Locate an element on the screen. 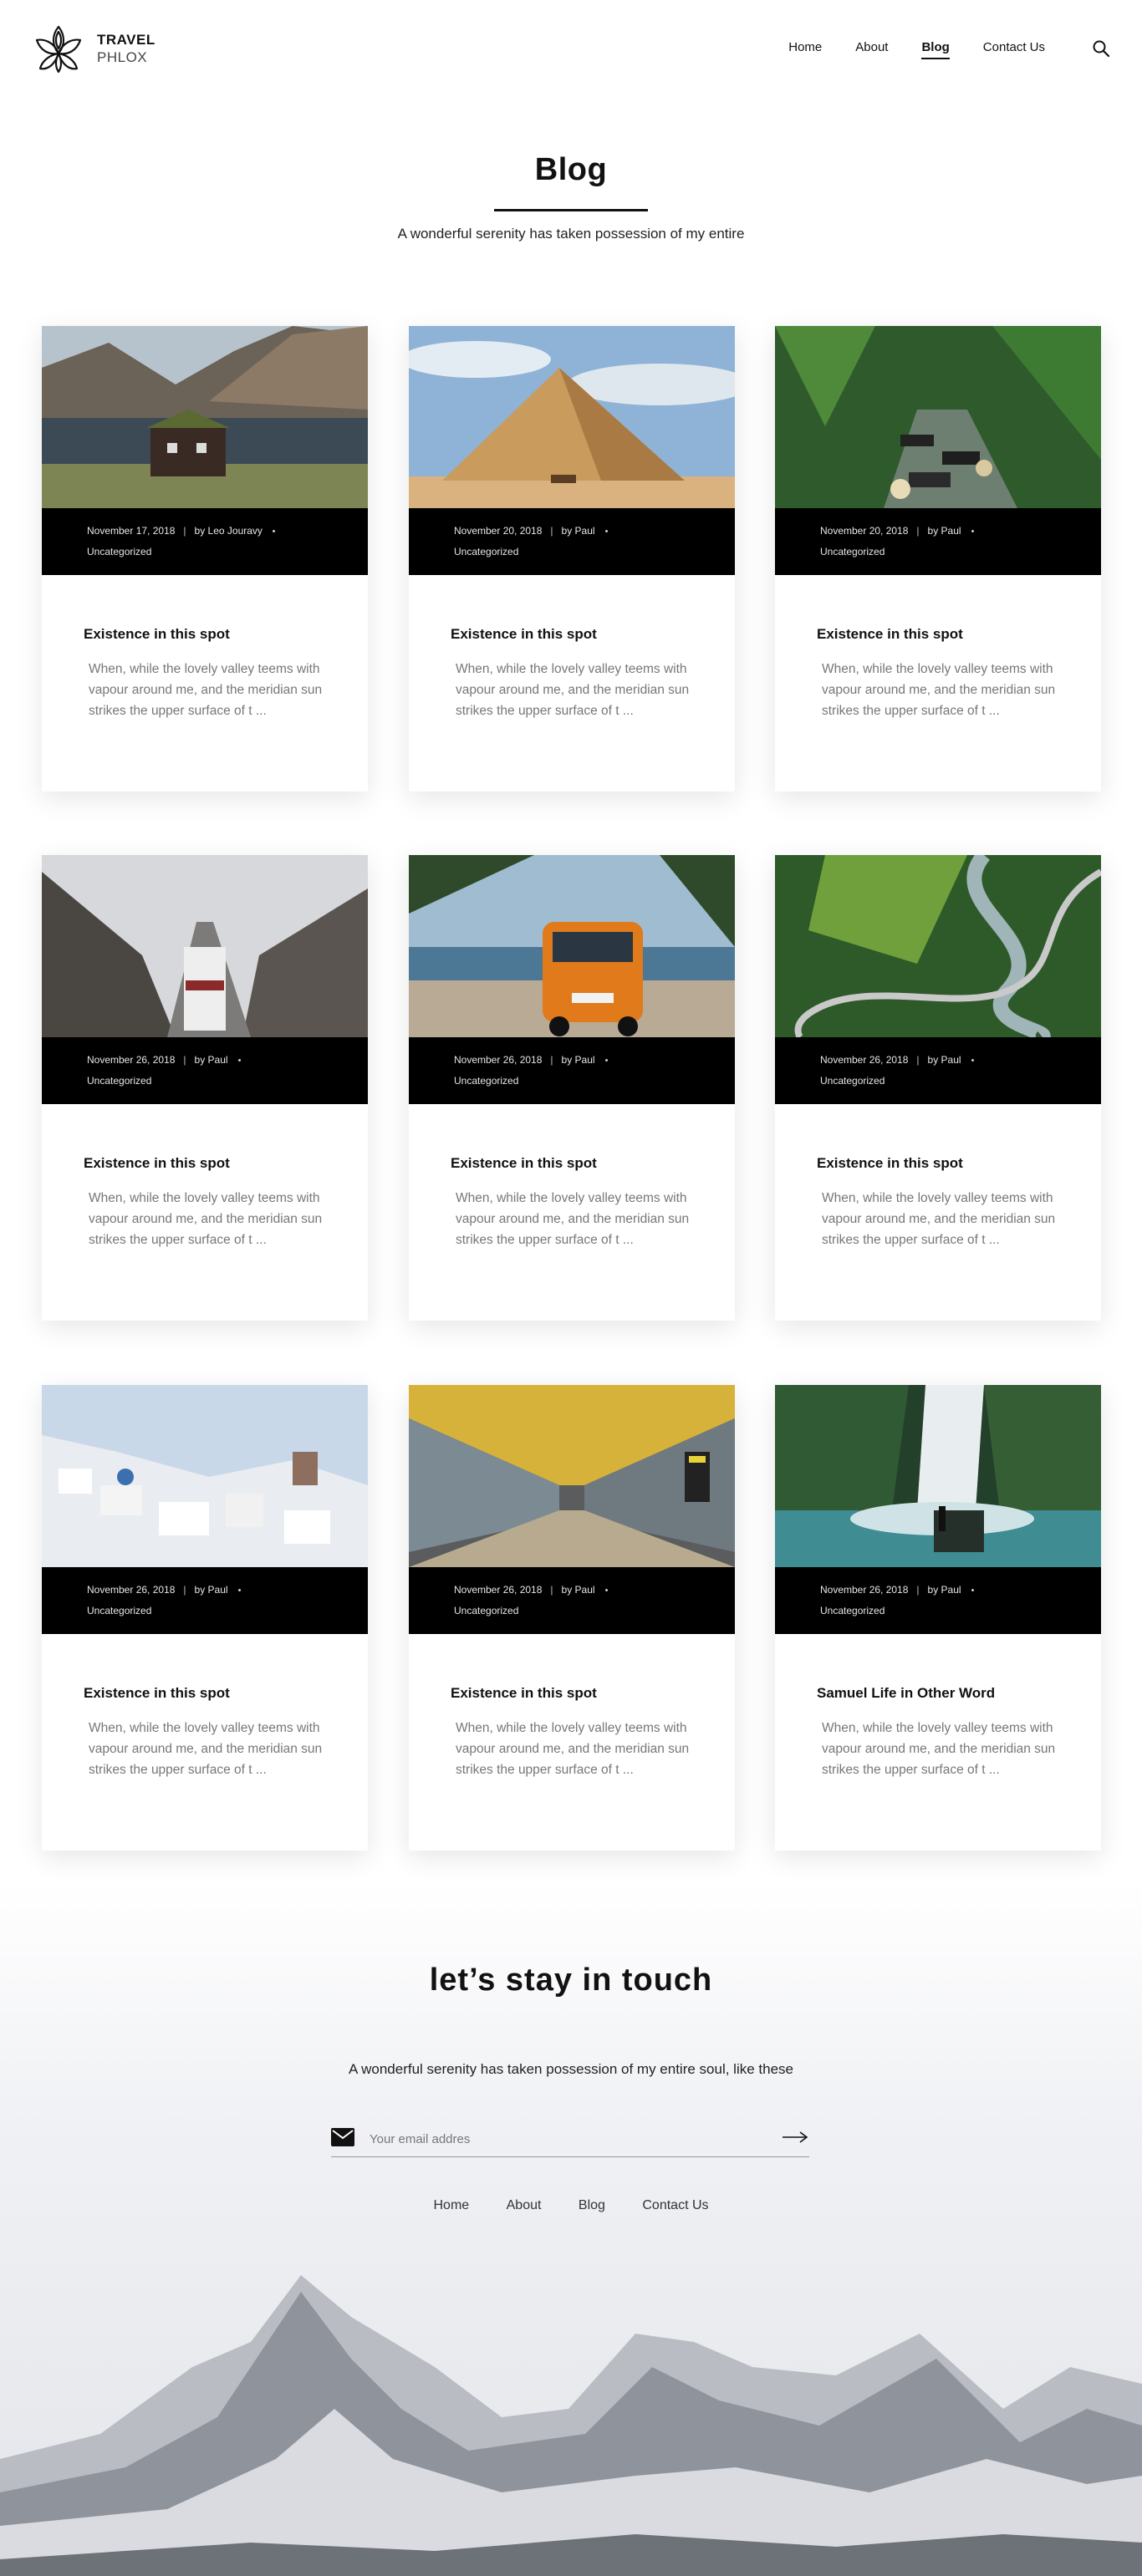  lotus-logo-icon is located at coordinates (58, 49).